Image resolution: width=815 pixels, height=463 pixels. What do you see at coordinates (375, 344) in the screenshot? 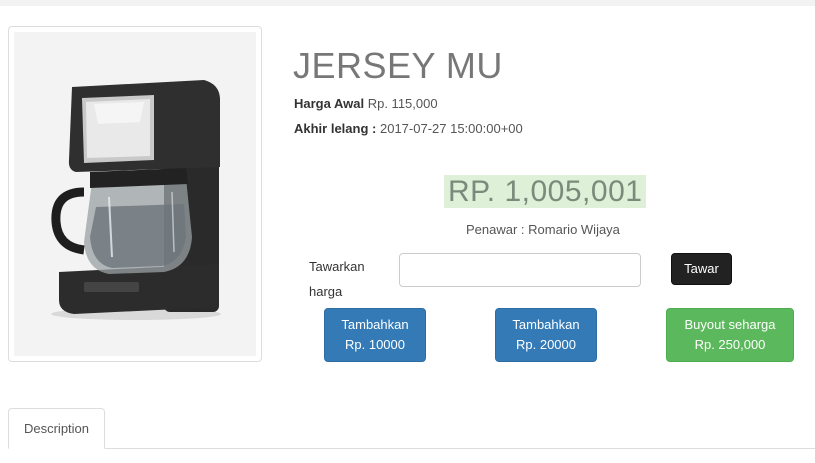
I see `add-10000-line2: Rp. 10000` at bounding box center [375, 344].